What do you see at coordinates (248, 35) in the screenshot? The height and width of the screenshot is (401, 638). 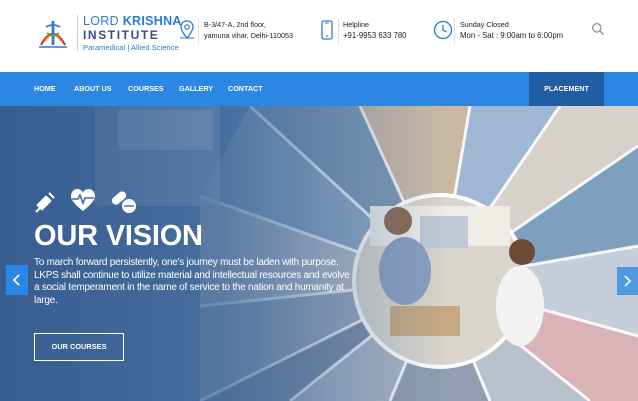 I see `address-line2: yamuna vihar, Delhi-110053` at bounding box center [248, 35].